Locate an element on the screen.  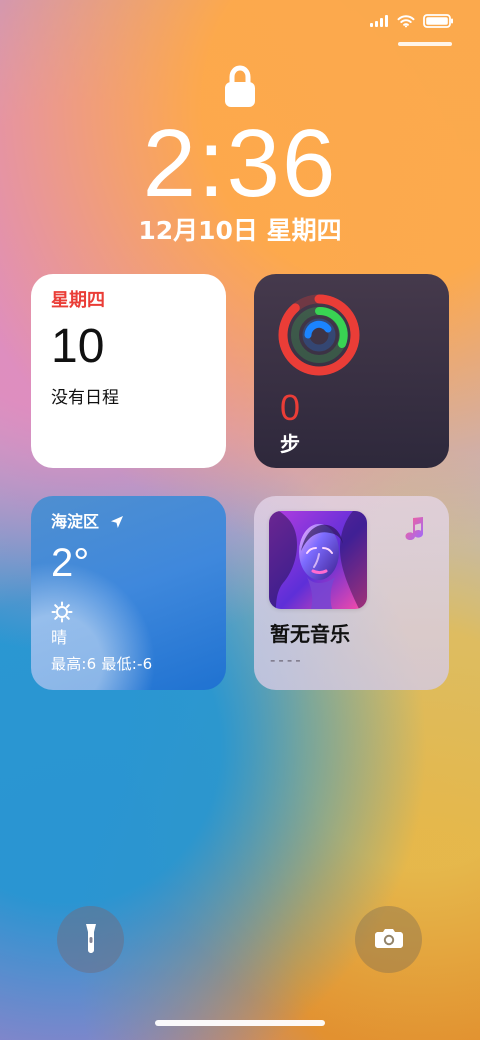
music-note-icon is located at coordinates (410, 529).